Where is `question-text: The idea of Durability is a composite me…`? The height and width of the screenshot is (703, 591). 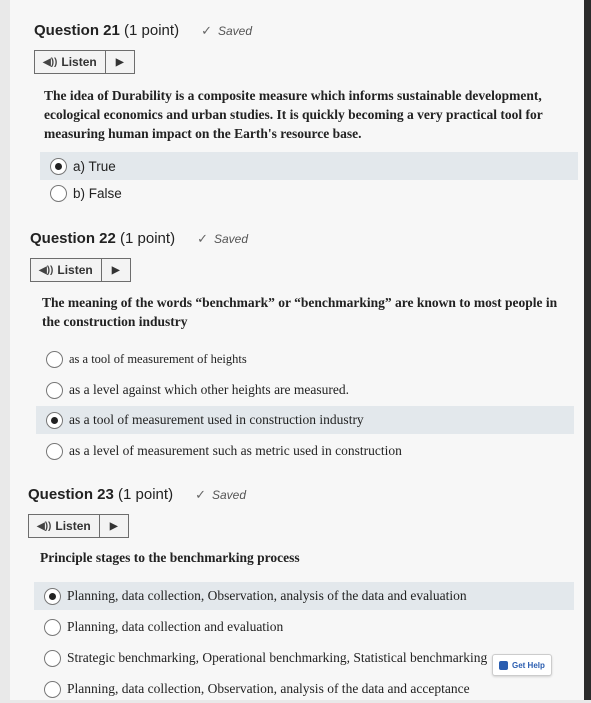
question-text: The idea of Durability is a composite me… is located at coordinates (293, 114).